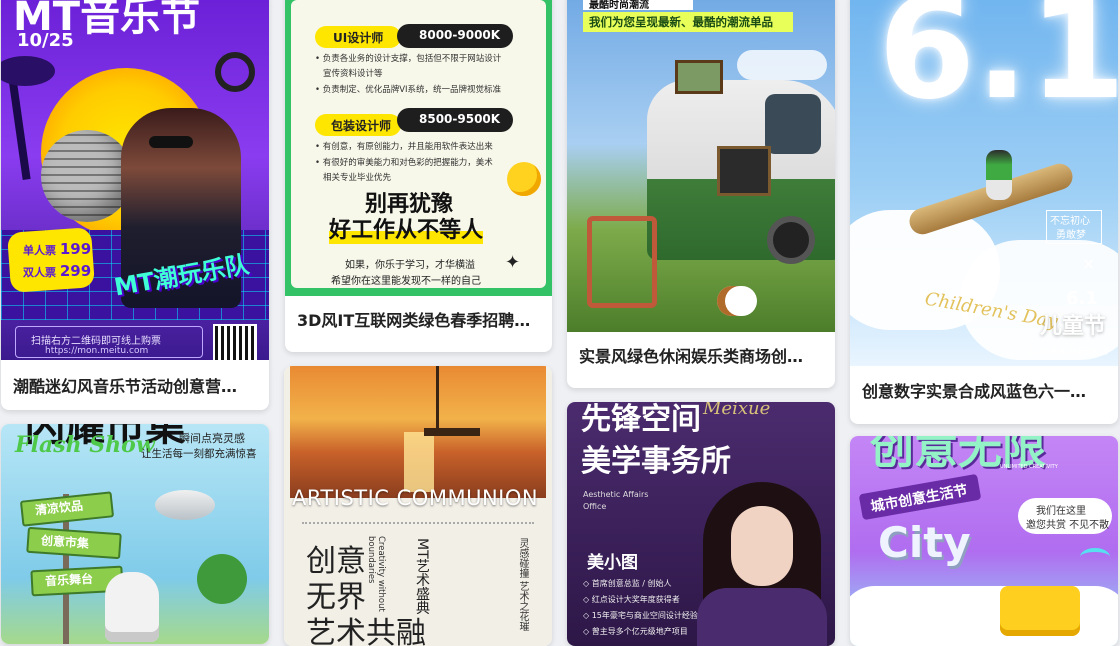 The width and height of the screenshot is (1120, 646). I want to click on menu-board, so click(744, 171).